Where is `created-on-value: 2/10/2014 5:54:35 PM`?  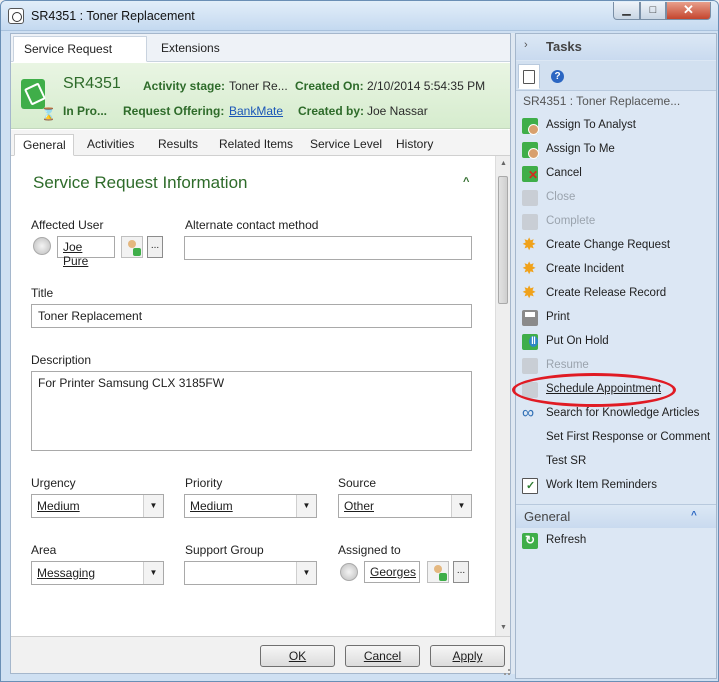
created-on-value: 2/10/2014 5:54:35 PM is located at coordinates (426, 86).